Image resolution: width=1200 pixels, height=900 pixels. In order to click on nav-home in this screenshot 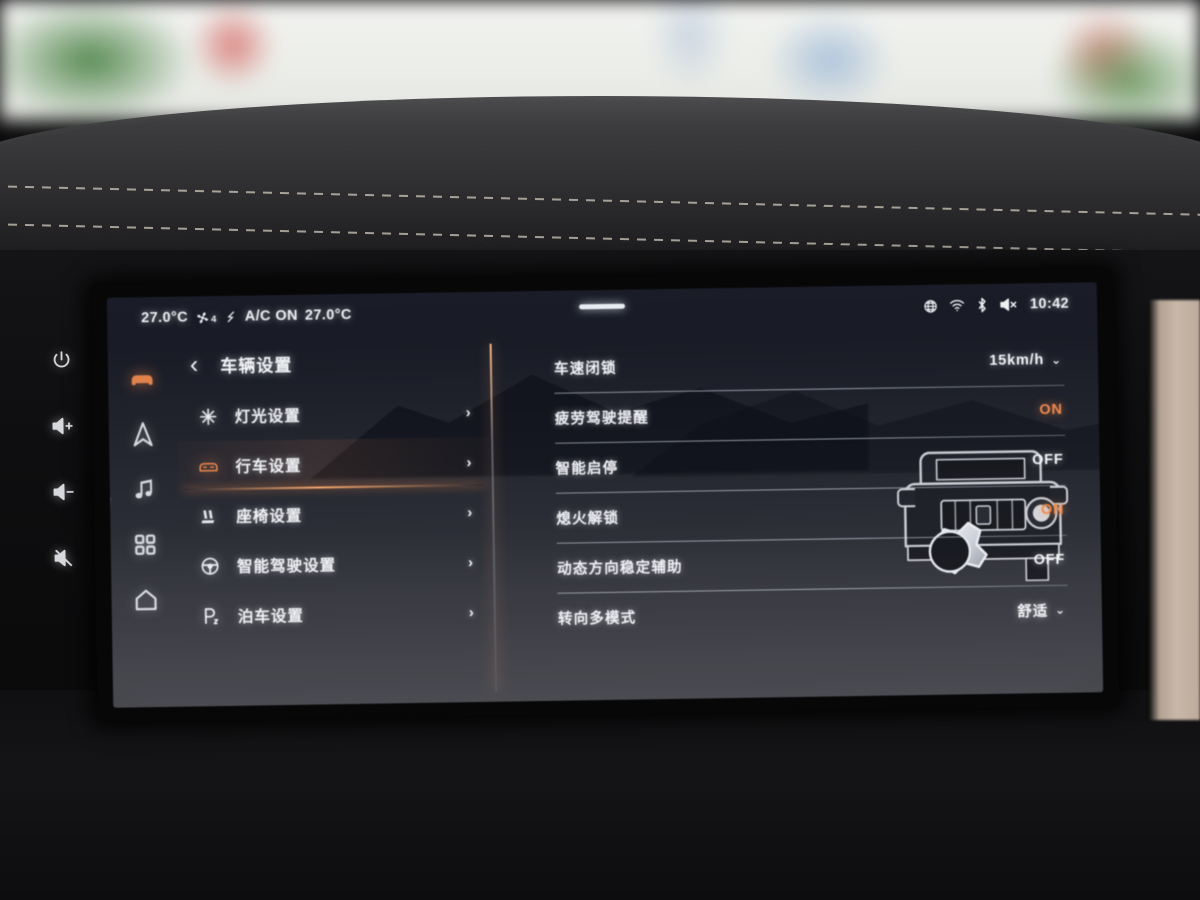, I will do `click(145, 599)`.